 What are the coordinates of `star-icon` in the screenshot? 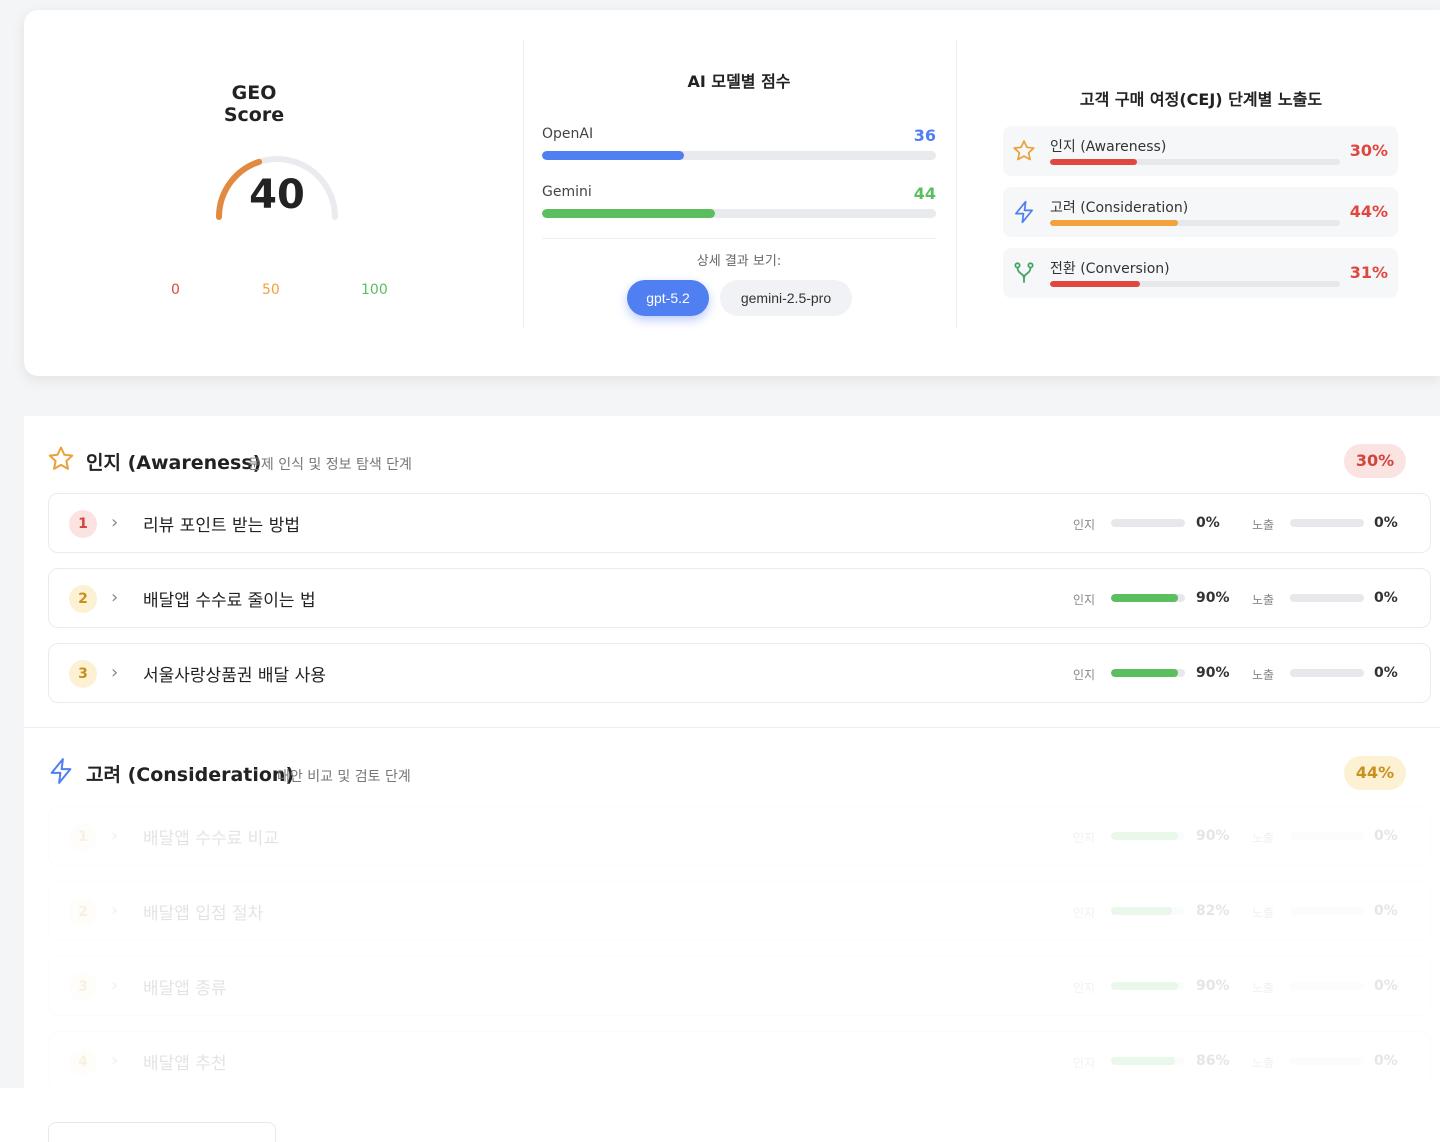 It's located at (61, 458).